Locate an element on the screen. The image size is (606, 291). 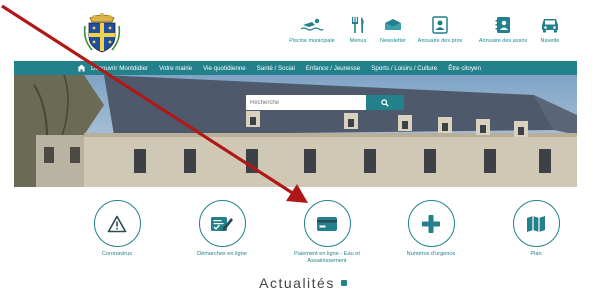
nav-item-enfance-jeunesse: Enfance / Jeunesse is located at coordinates (333, 68).